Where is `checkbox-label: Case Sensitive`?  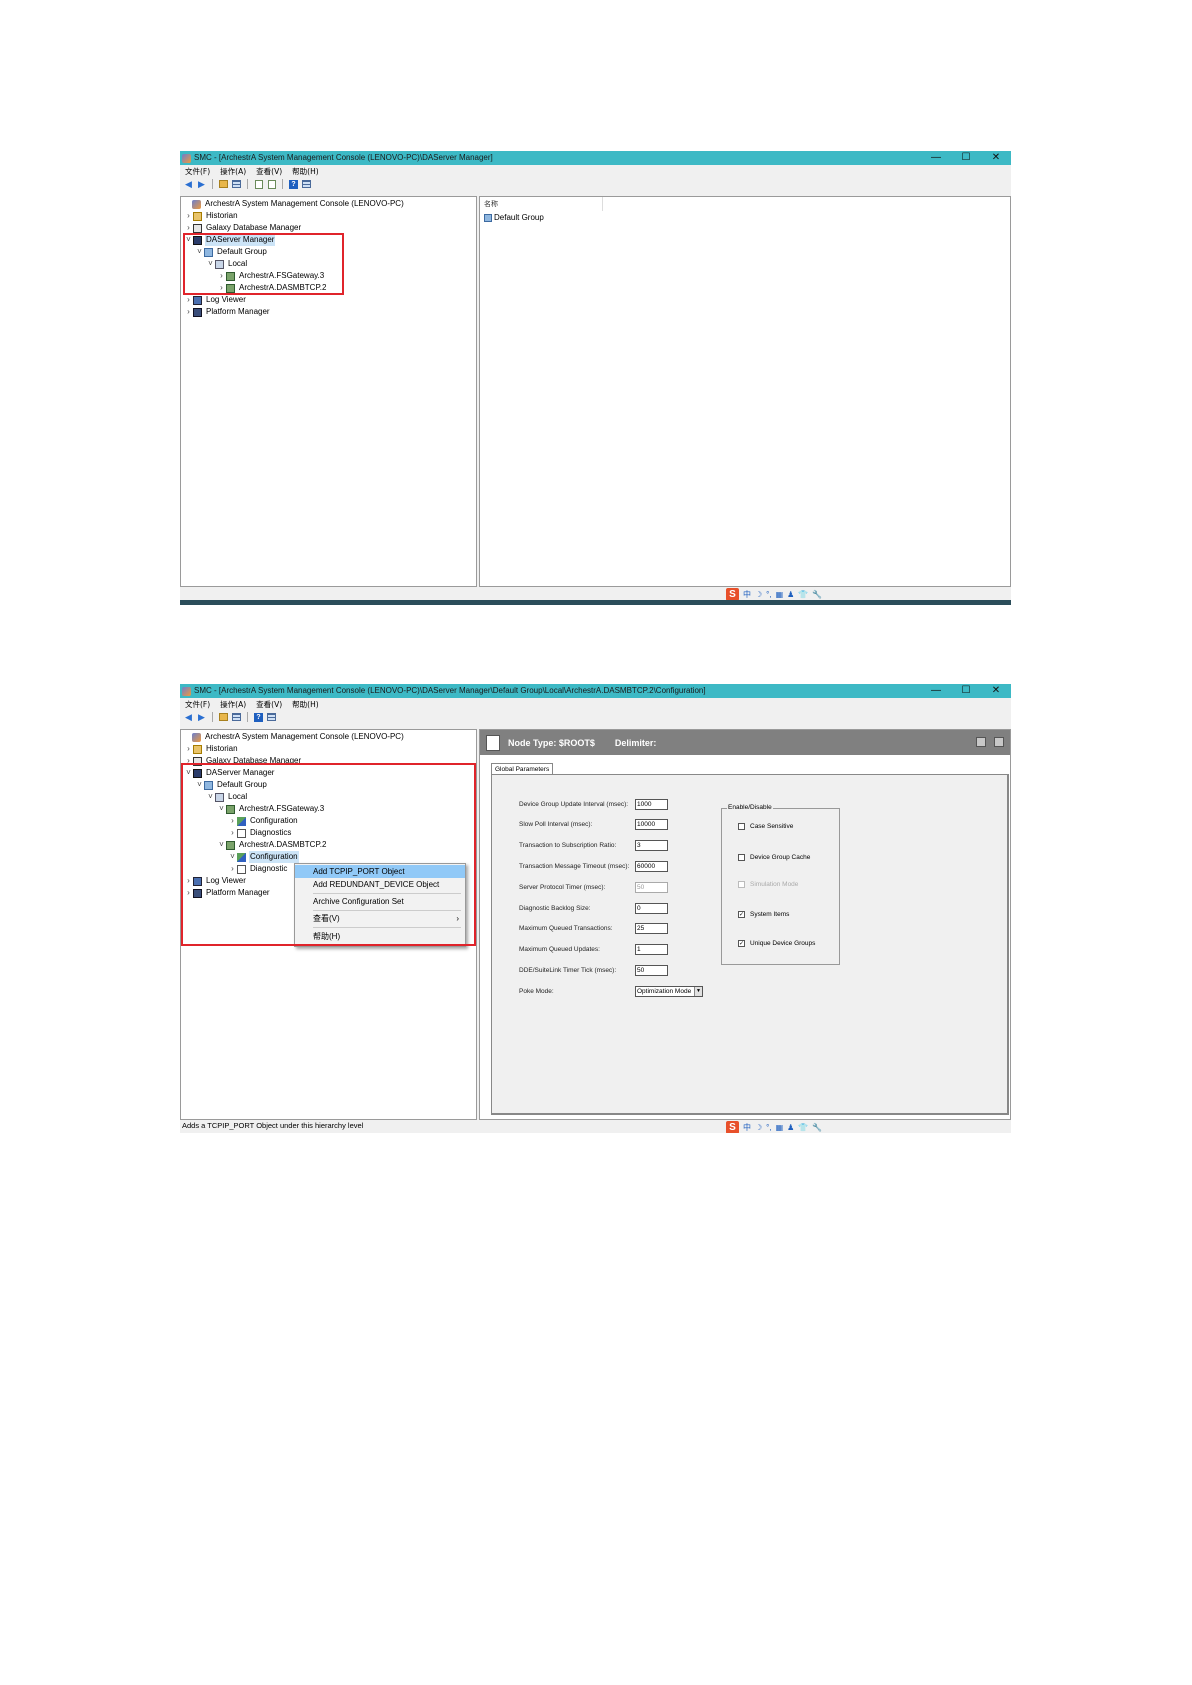 checkbox-label: Case Sensitive is located at coordinates (772, 826).